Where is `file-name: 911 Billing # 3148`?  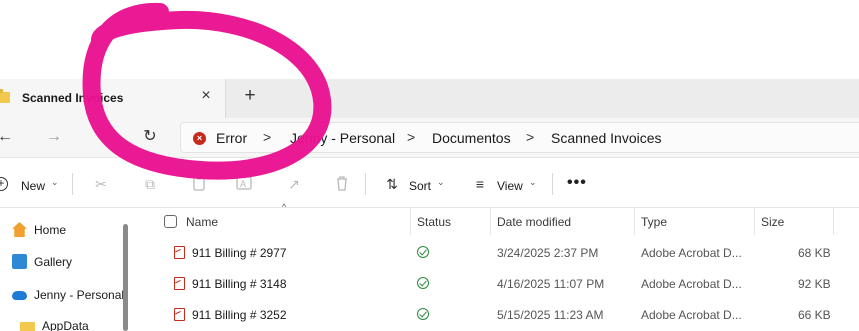 file-name: 911 Billing # 3148 is located at coordinates (239, 284).